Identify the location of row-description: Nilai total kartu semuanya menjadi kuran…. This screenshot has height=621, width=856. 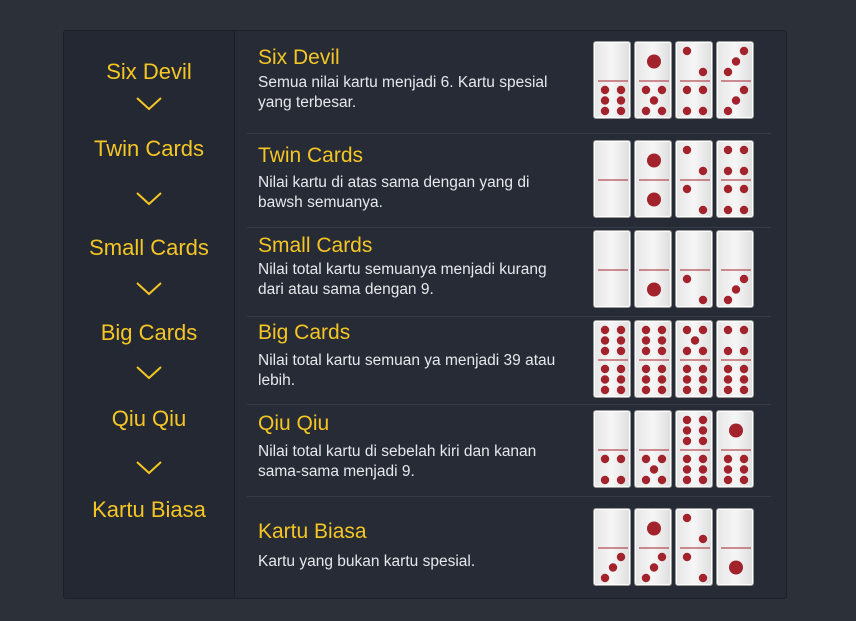
(402, 279).